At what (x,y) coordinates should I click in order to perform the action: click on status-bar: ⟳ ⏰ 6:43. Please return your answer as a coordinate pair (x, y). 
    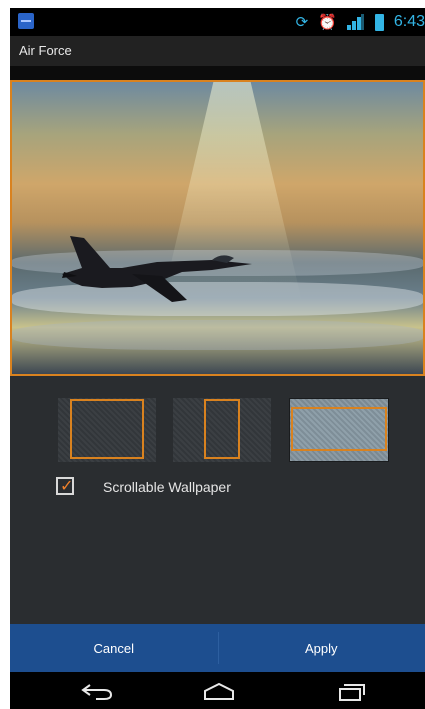
    Looking at the image, I should click on (217, 22).